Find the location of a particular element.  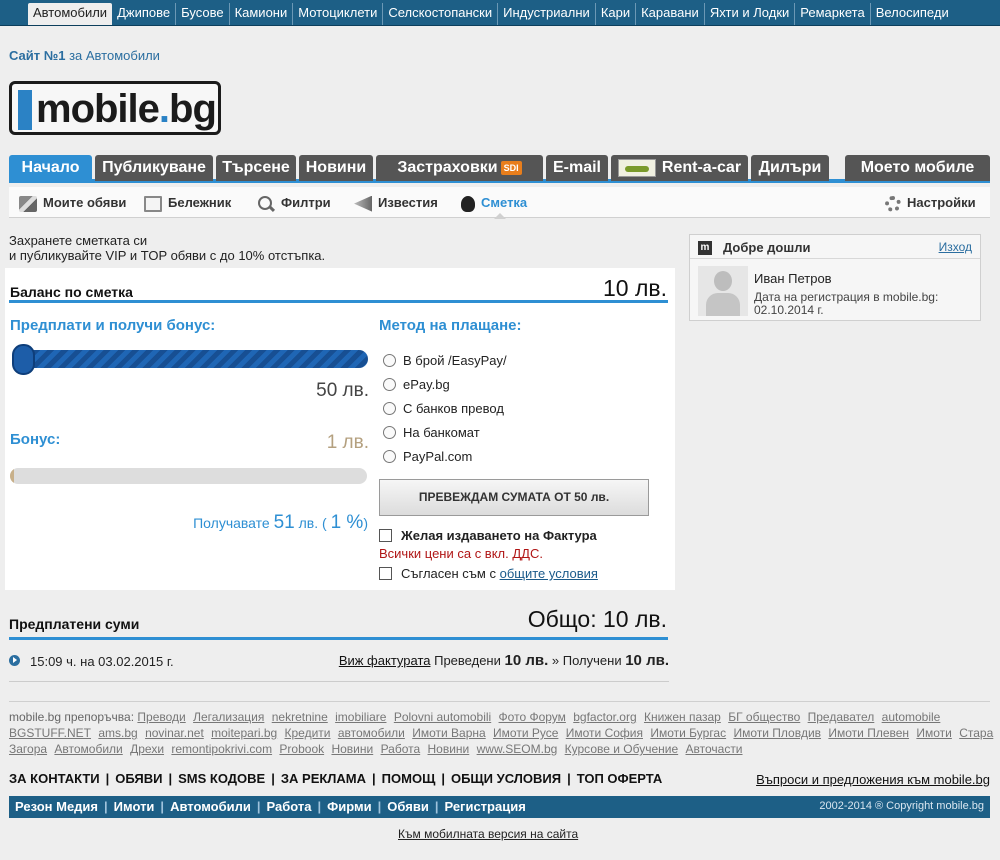

recommend-link: Polovni automobili is located at coordinates (442, 717).